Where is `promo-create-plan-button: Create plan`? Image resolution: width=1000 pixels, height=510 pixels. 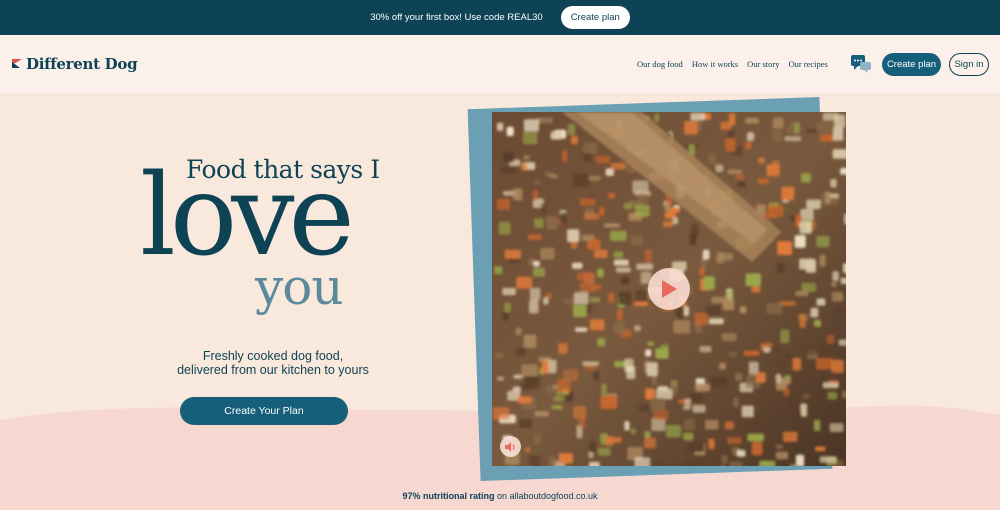 promo-create-plan-button: Create plan is located at coordinates (595, 17).